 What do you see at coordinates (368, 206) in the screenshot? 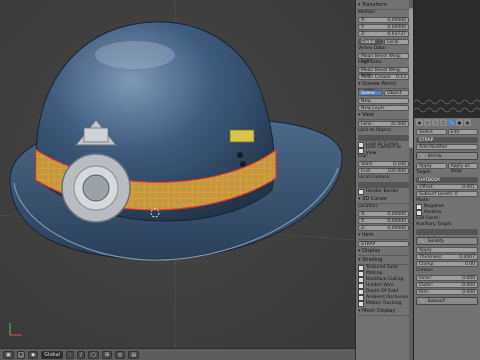
I see `cursor-location-label: Location:` at bounding box center [368, 206].